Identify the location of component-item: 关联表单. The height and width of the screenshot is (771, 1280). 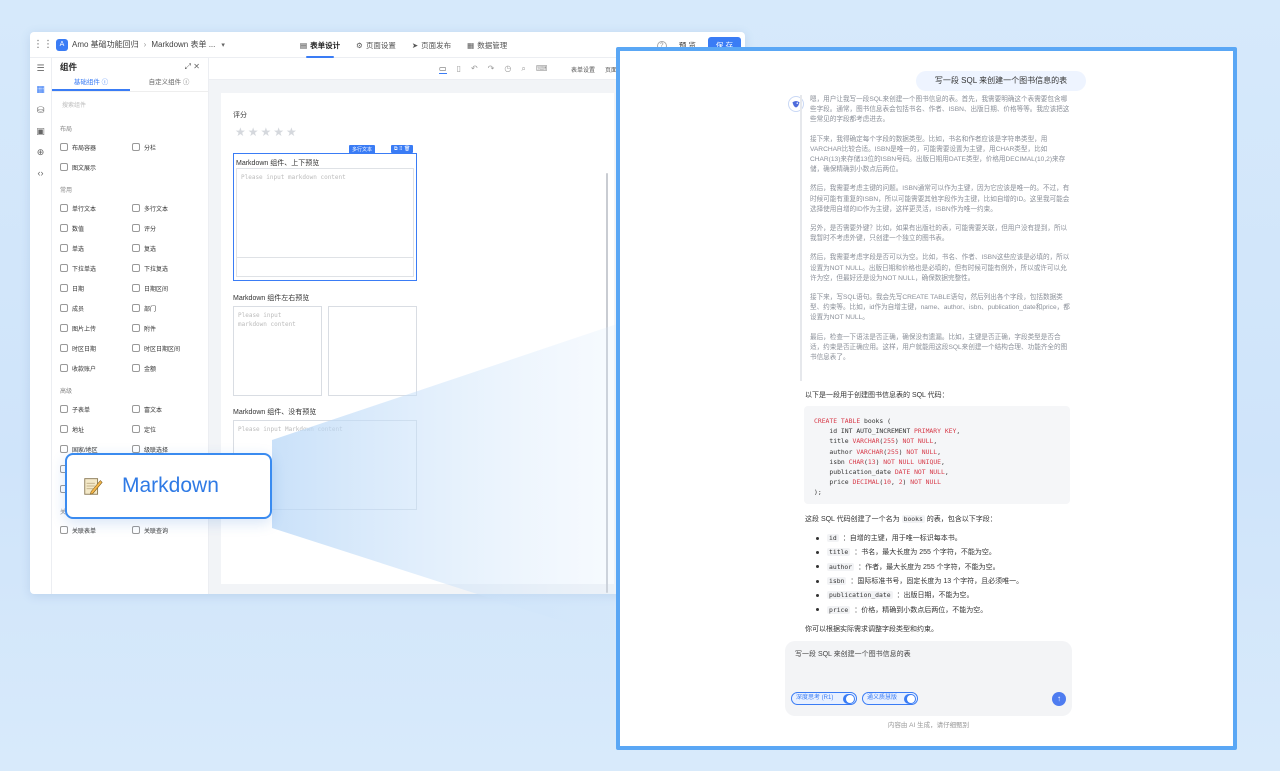
(94, 530).